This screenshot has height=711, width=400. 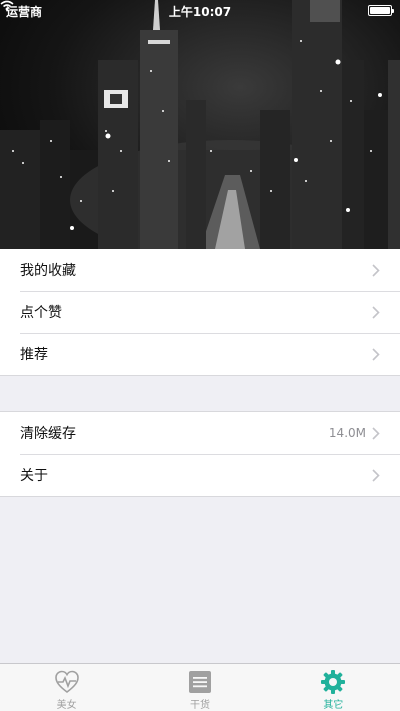 What do you see at coordinates (66, 705) in the screenshot?
I see `tab-label: 美女` at bounding box center [66, 705].